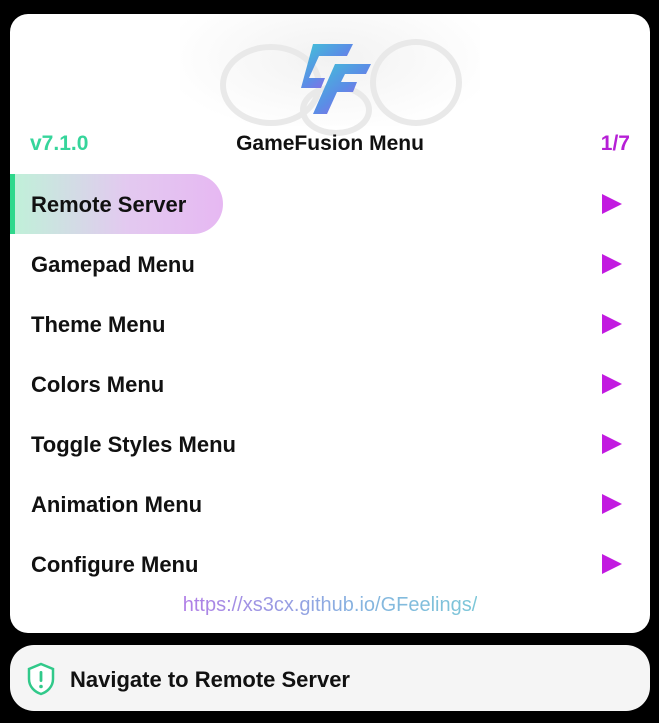  What do you see at coordinates (98, 384) in the screenshot?
I see `menu-item-label: Colors Menu` at bounding box center [98, 384].